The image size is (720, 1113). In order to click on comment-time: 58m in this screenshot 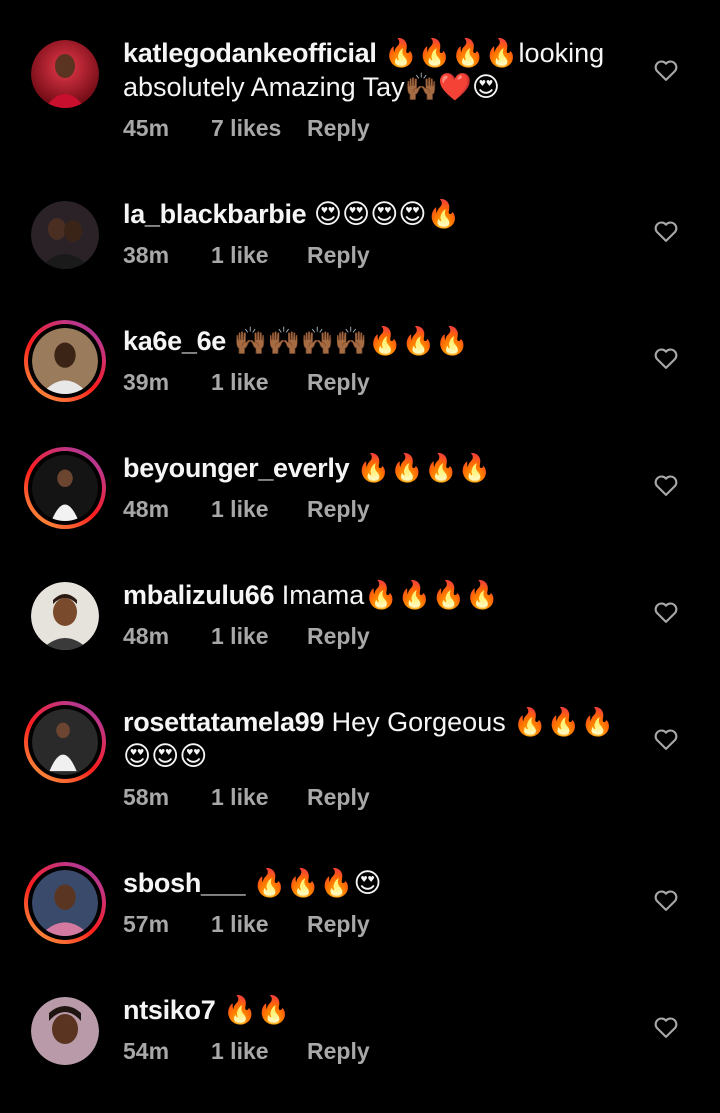, I will do `click(146, 797)`.